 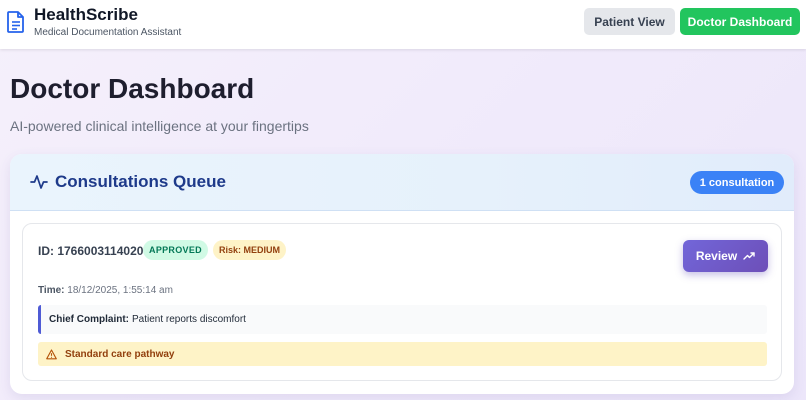 I want to click on document-icon, so click(x=15, y=22).